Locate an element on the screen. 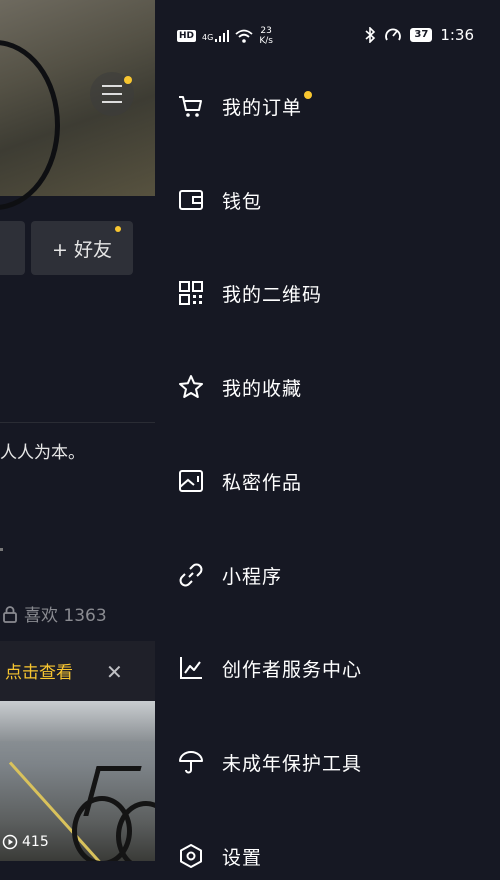  wallet-icon is located at coordinates (191, 200).